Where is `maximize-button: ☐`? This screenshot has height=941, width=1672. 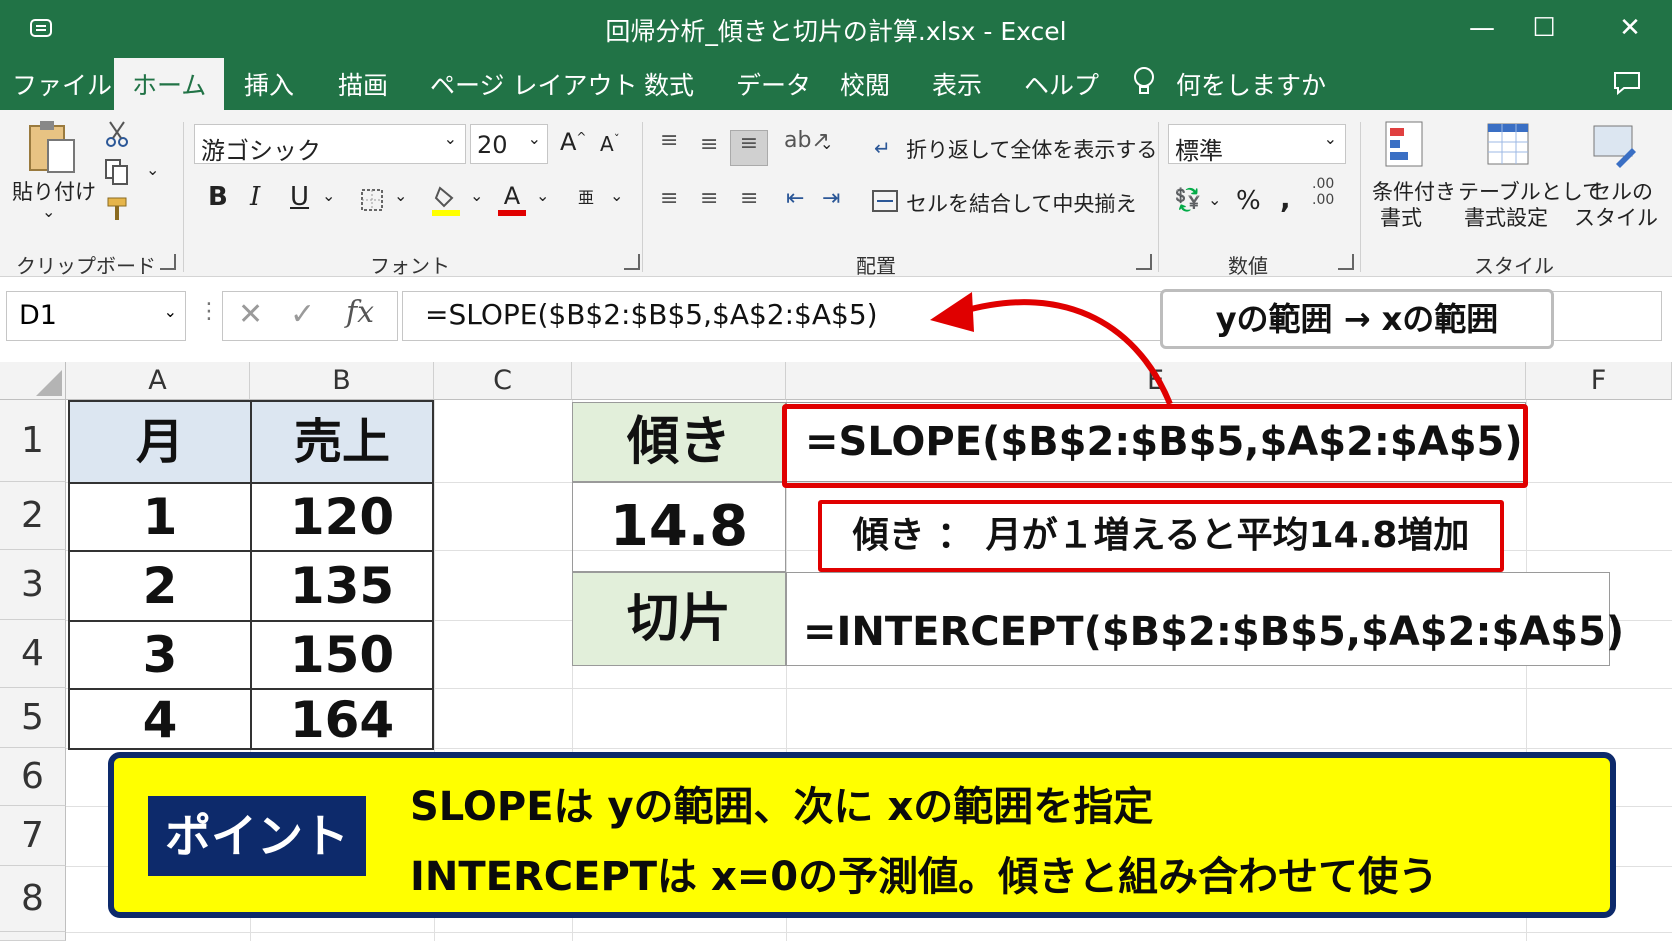 maximize-button: ☐ is located at coordinates (1544, 28).